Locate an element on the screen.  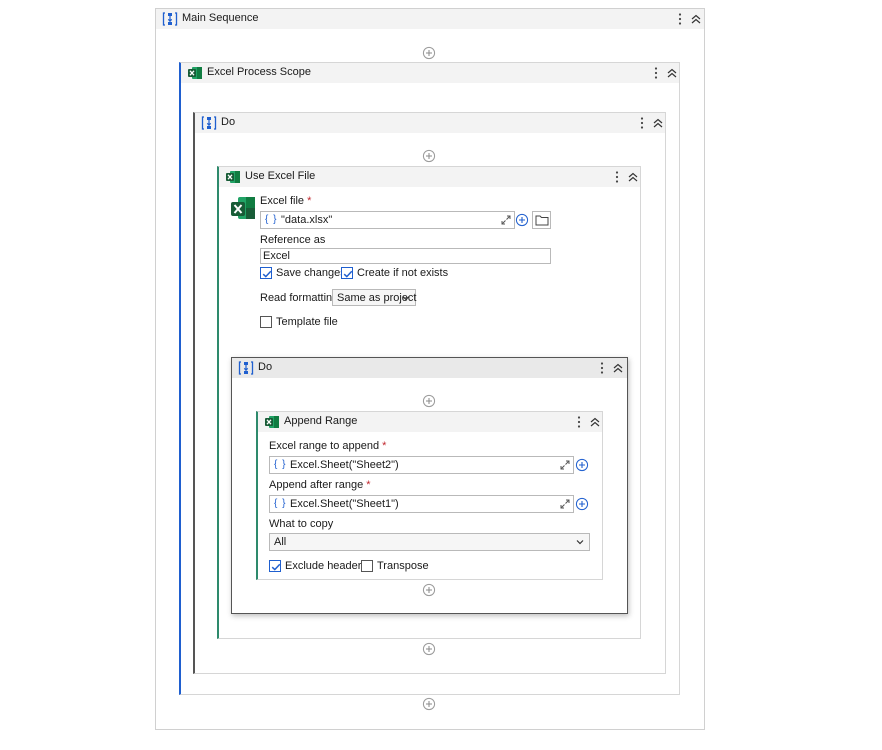
excel-process-scope-header: Excel Process Scope is located at coordinates (430, 73).